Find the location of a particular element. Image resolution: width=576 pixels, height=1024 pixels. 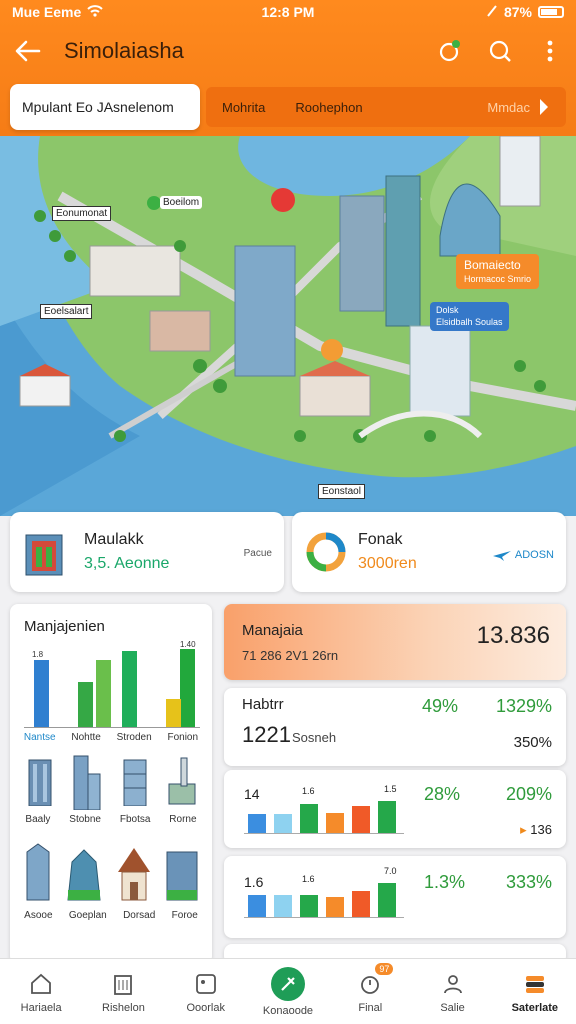

tower-icon is located at coordinates (40, 782).